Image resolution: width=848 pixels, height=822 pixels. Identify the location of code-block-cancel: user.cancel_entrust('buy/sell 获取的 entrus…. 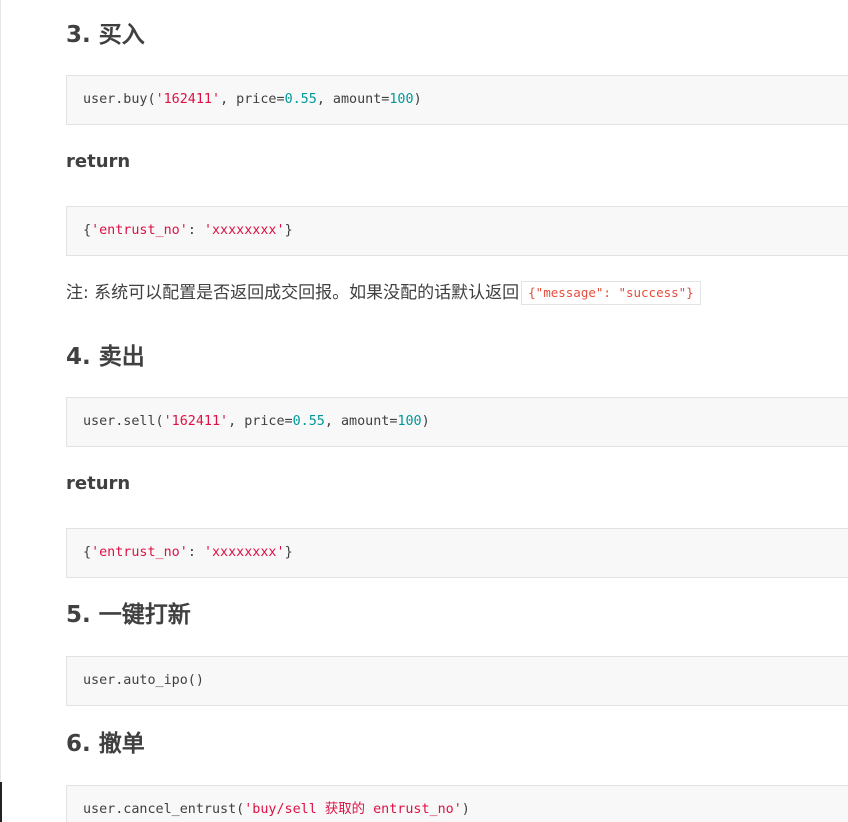
(457, 803).